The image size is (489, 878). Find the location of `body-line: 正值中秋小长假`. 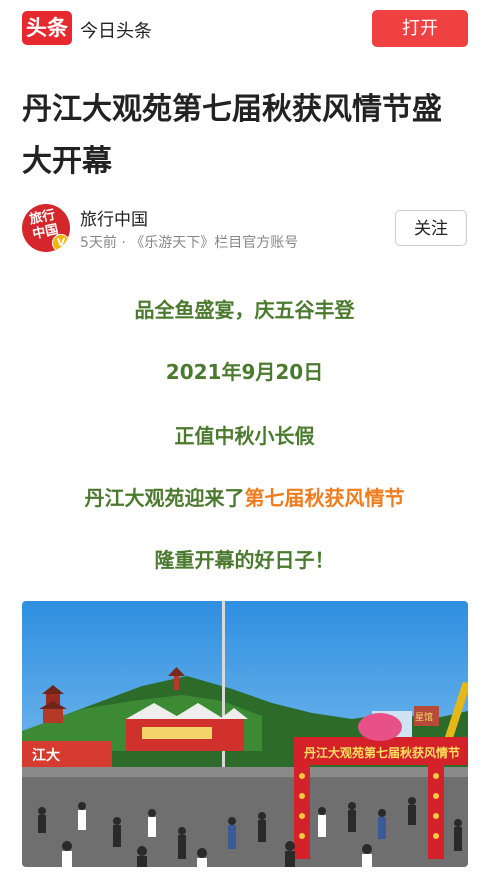

body-line: 正值中秋小长假 is located at coordinates (244, 436).